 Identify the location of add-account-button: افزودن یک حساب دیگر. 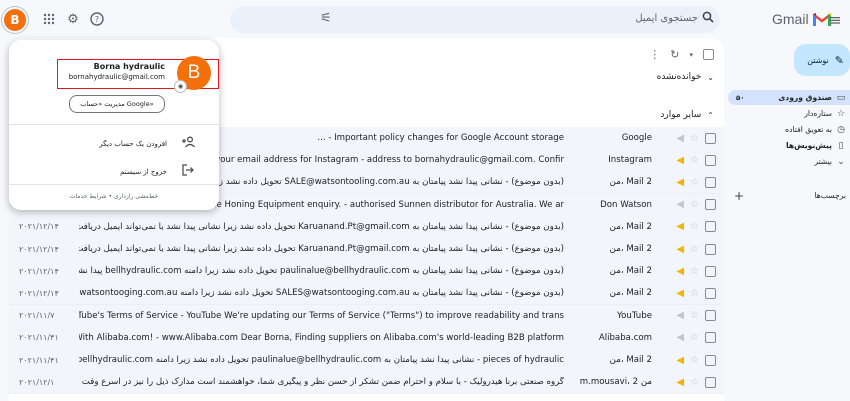
(147, 143).